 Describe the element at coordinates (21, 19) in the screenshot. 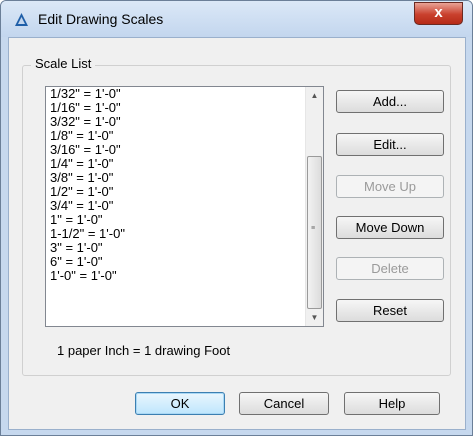

I see `autocad-logo-icon` at that location.